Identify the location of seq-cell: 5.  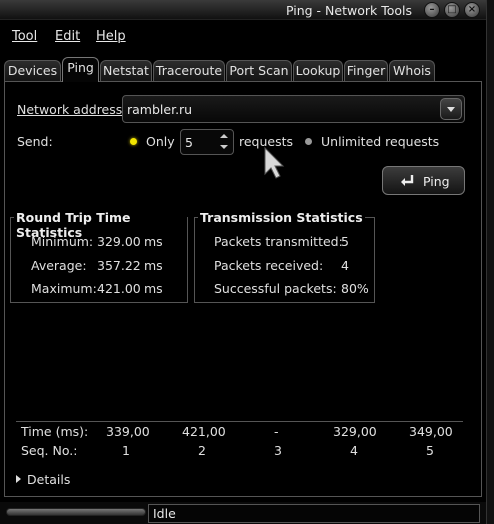
(430, 450).